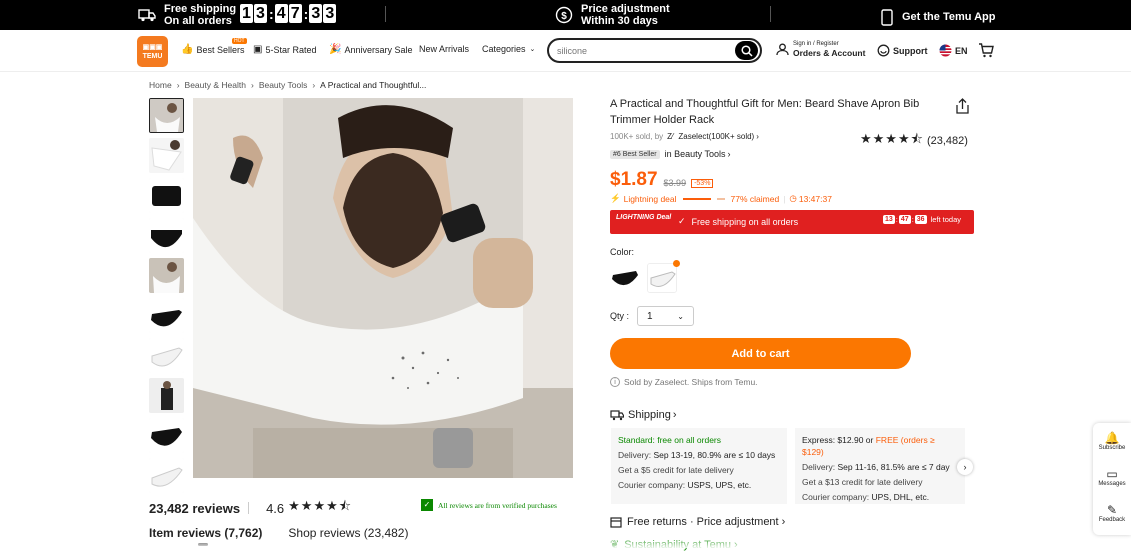 Image resolution: width=1131 pixels, height=551 pixels. Describe the element at coordinates (508, 49) in the screenshot. I see `nav-categories: Categories ⌄` at that location.